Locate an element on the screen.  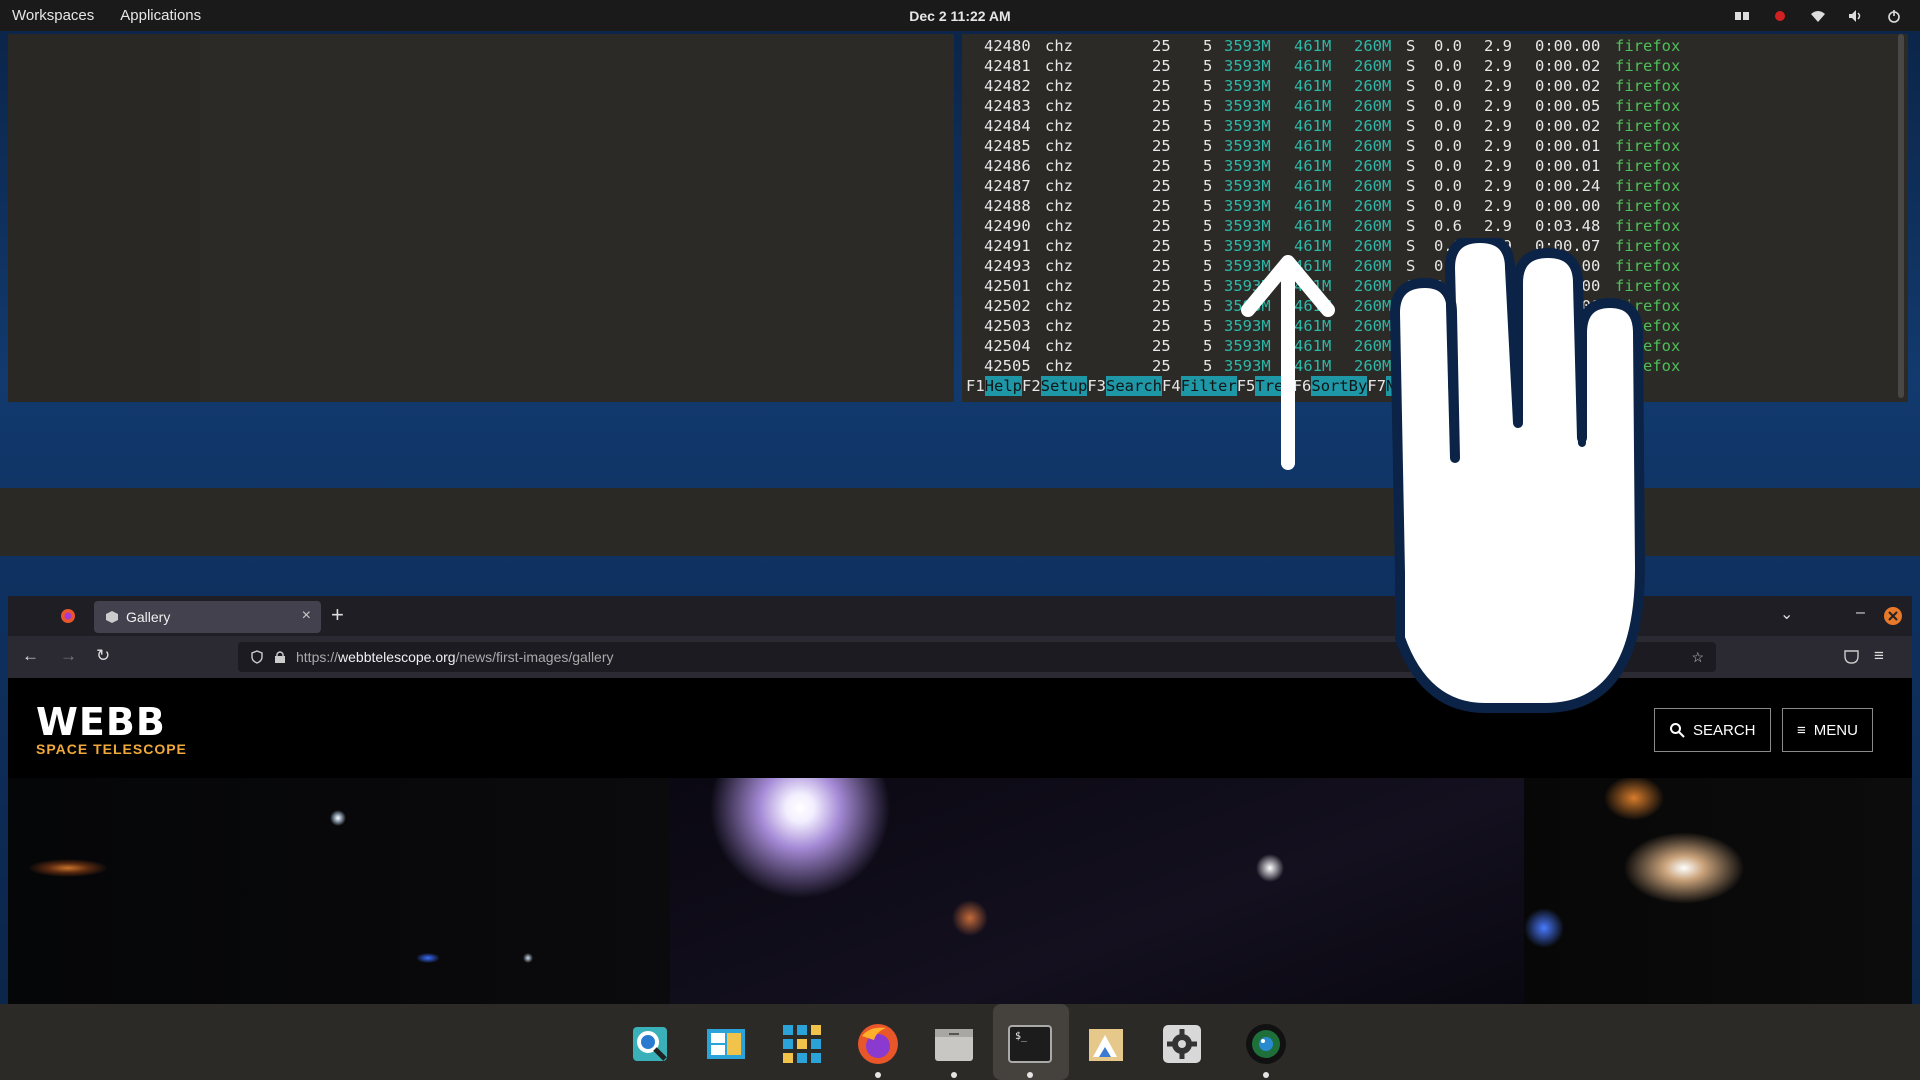
function-key: F4 is located at coordinates (1171, 386).